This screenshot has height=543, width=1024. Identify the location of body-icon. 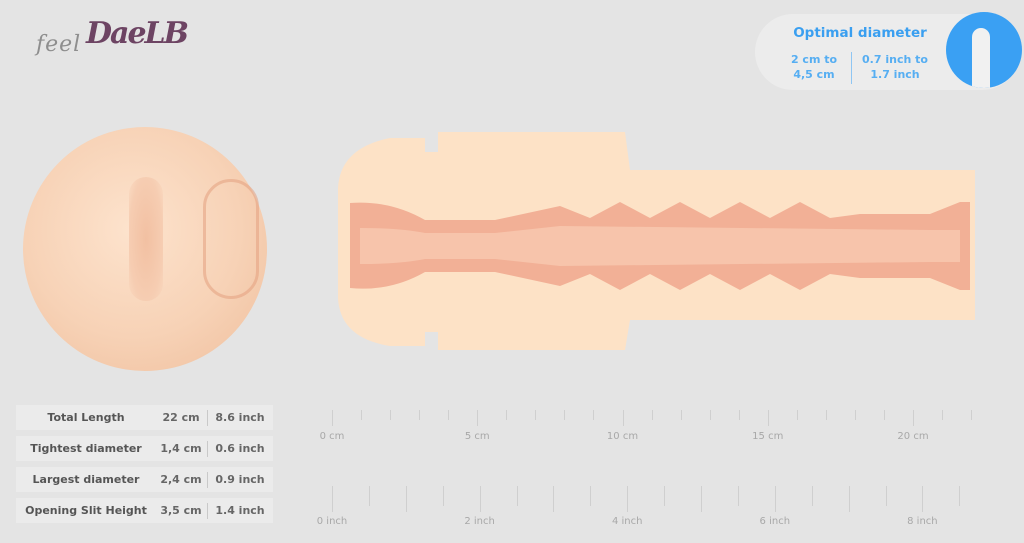
(984, 50).